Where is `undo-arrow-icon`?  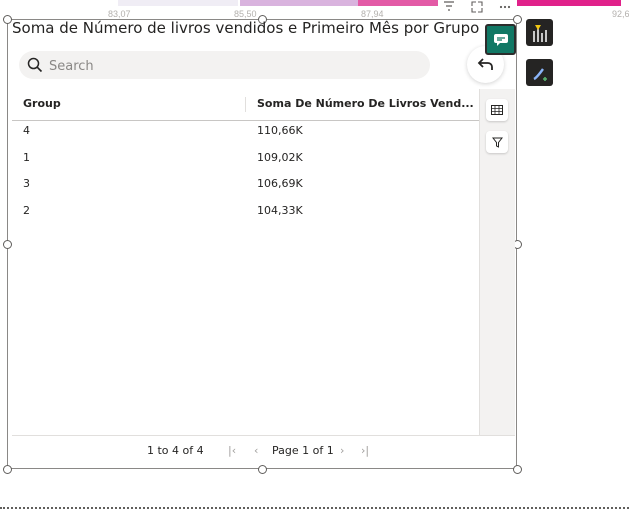
undo-arrow-icon is located at coordinates (485, 63).